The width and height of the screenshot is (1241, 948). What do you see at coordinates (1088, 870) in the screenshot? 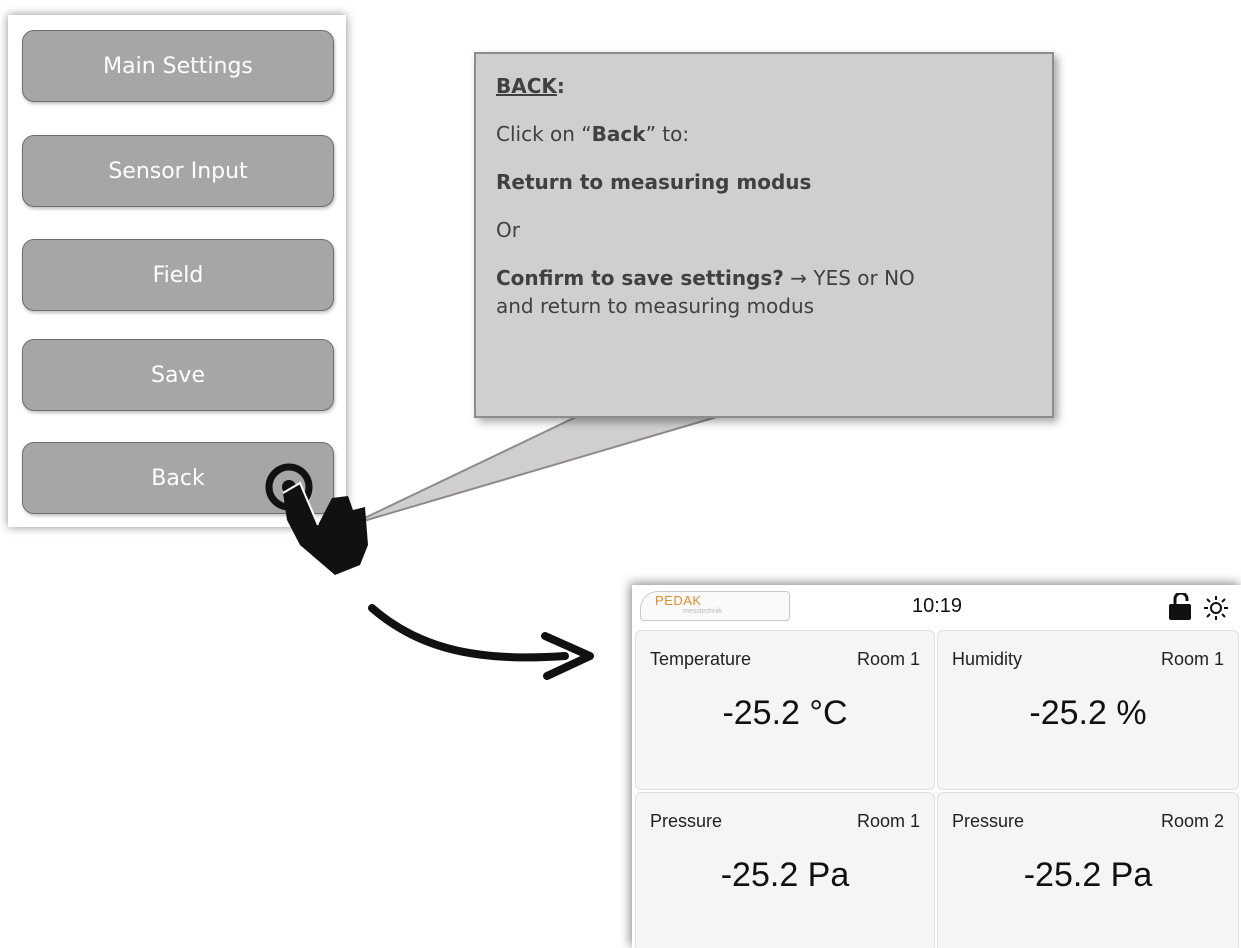
I see `tile-pressure-room2: Pressure Room 2 -25.2 Pa` at bounding box center [1088, 870].